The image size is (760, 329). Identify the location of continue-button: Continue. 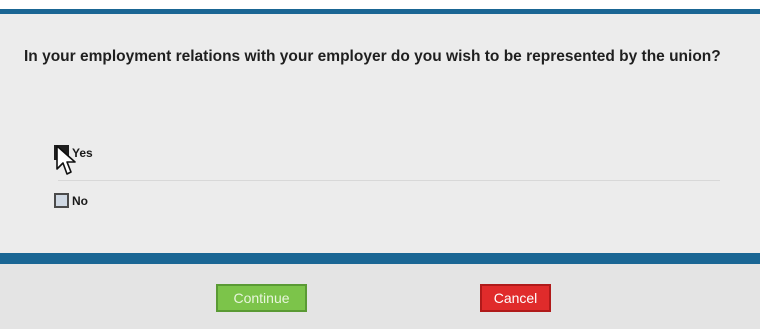
(261, 298).